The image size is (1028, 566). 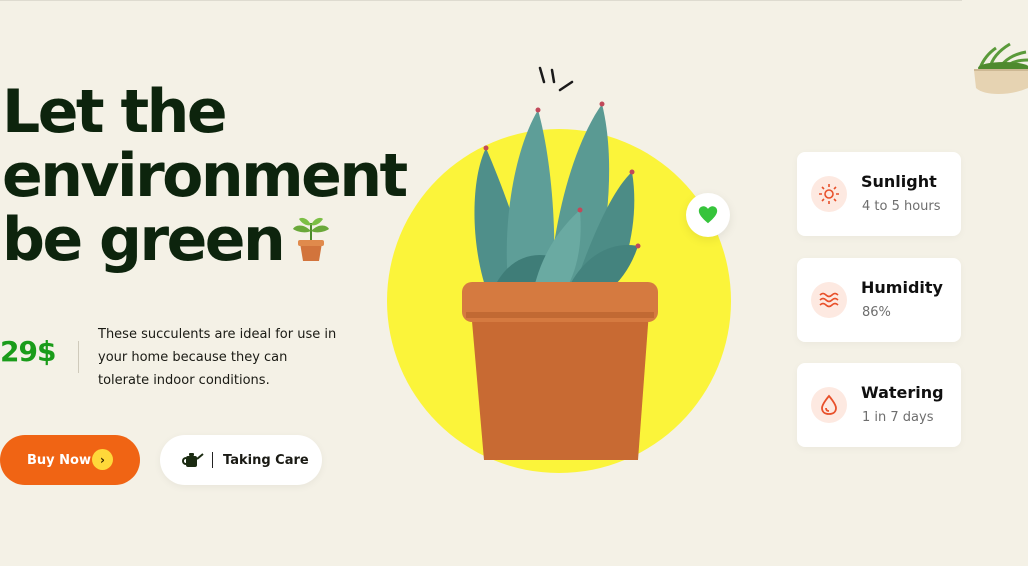 What do you see at coordinates (876, 312) in the screenshot?
I see `humidity-value: 86%` at bounding box center [876, 312].